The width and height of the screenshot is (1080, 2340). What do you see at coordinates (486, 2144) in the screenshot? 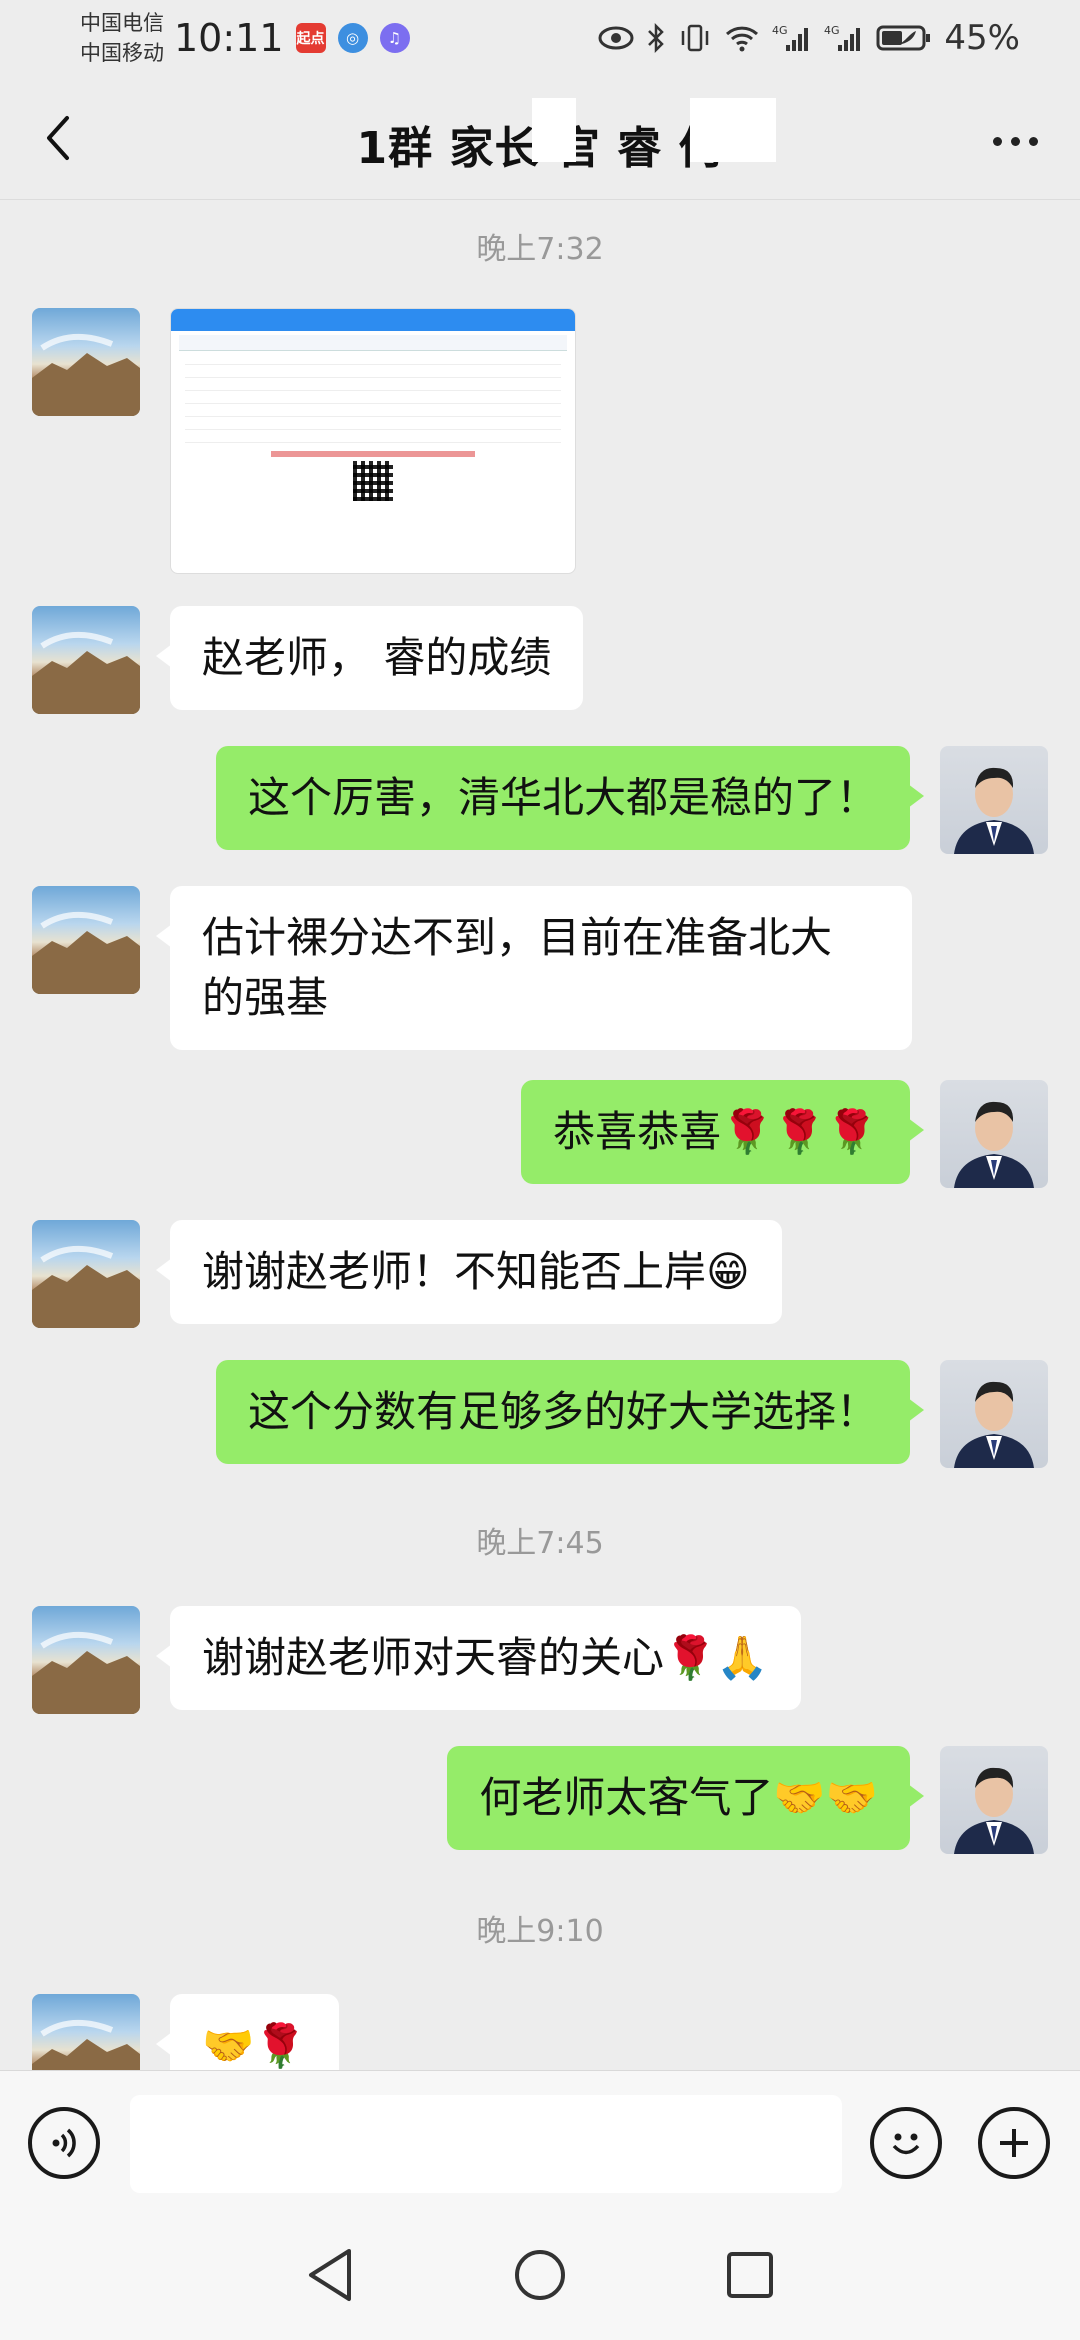
I see `message-input` at bounding box center [486, 2144].